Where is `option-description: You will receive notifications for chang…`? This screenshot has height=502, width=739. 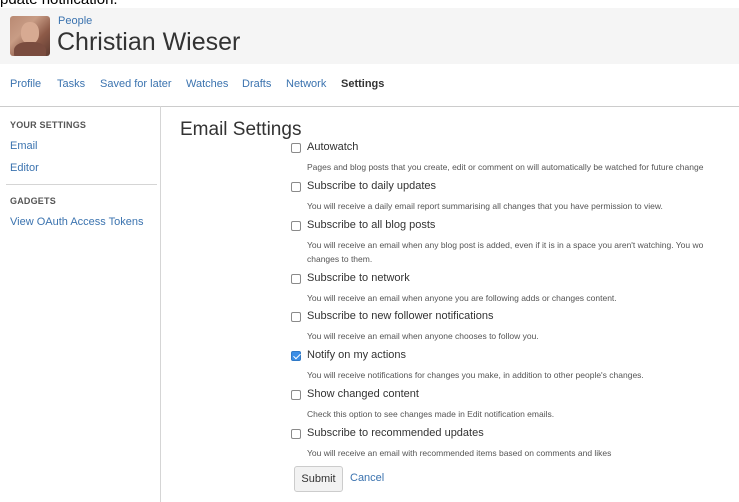
option-description: You will receive notifications for chang… is located at coordinates (475, 375).